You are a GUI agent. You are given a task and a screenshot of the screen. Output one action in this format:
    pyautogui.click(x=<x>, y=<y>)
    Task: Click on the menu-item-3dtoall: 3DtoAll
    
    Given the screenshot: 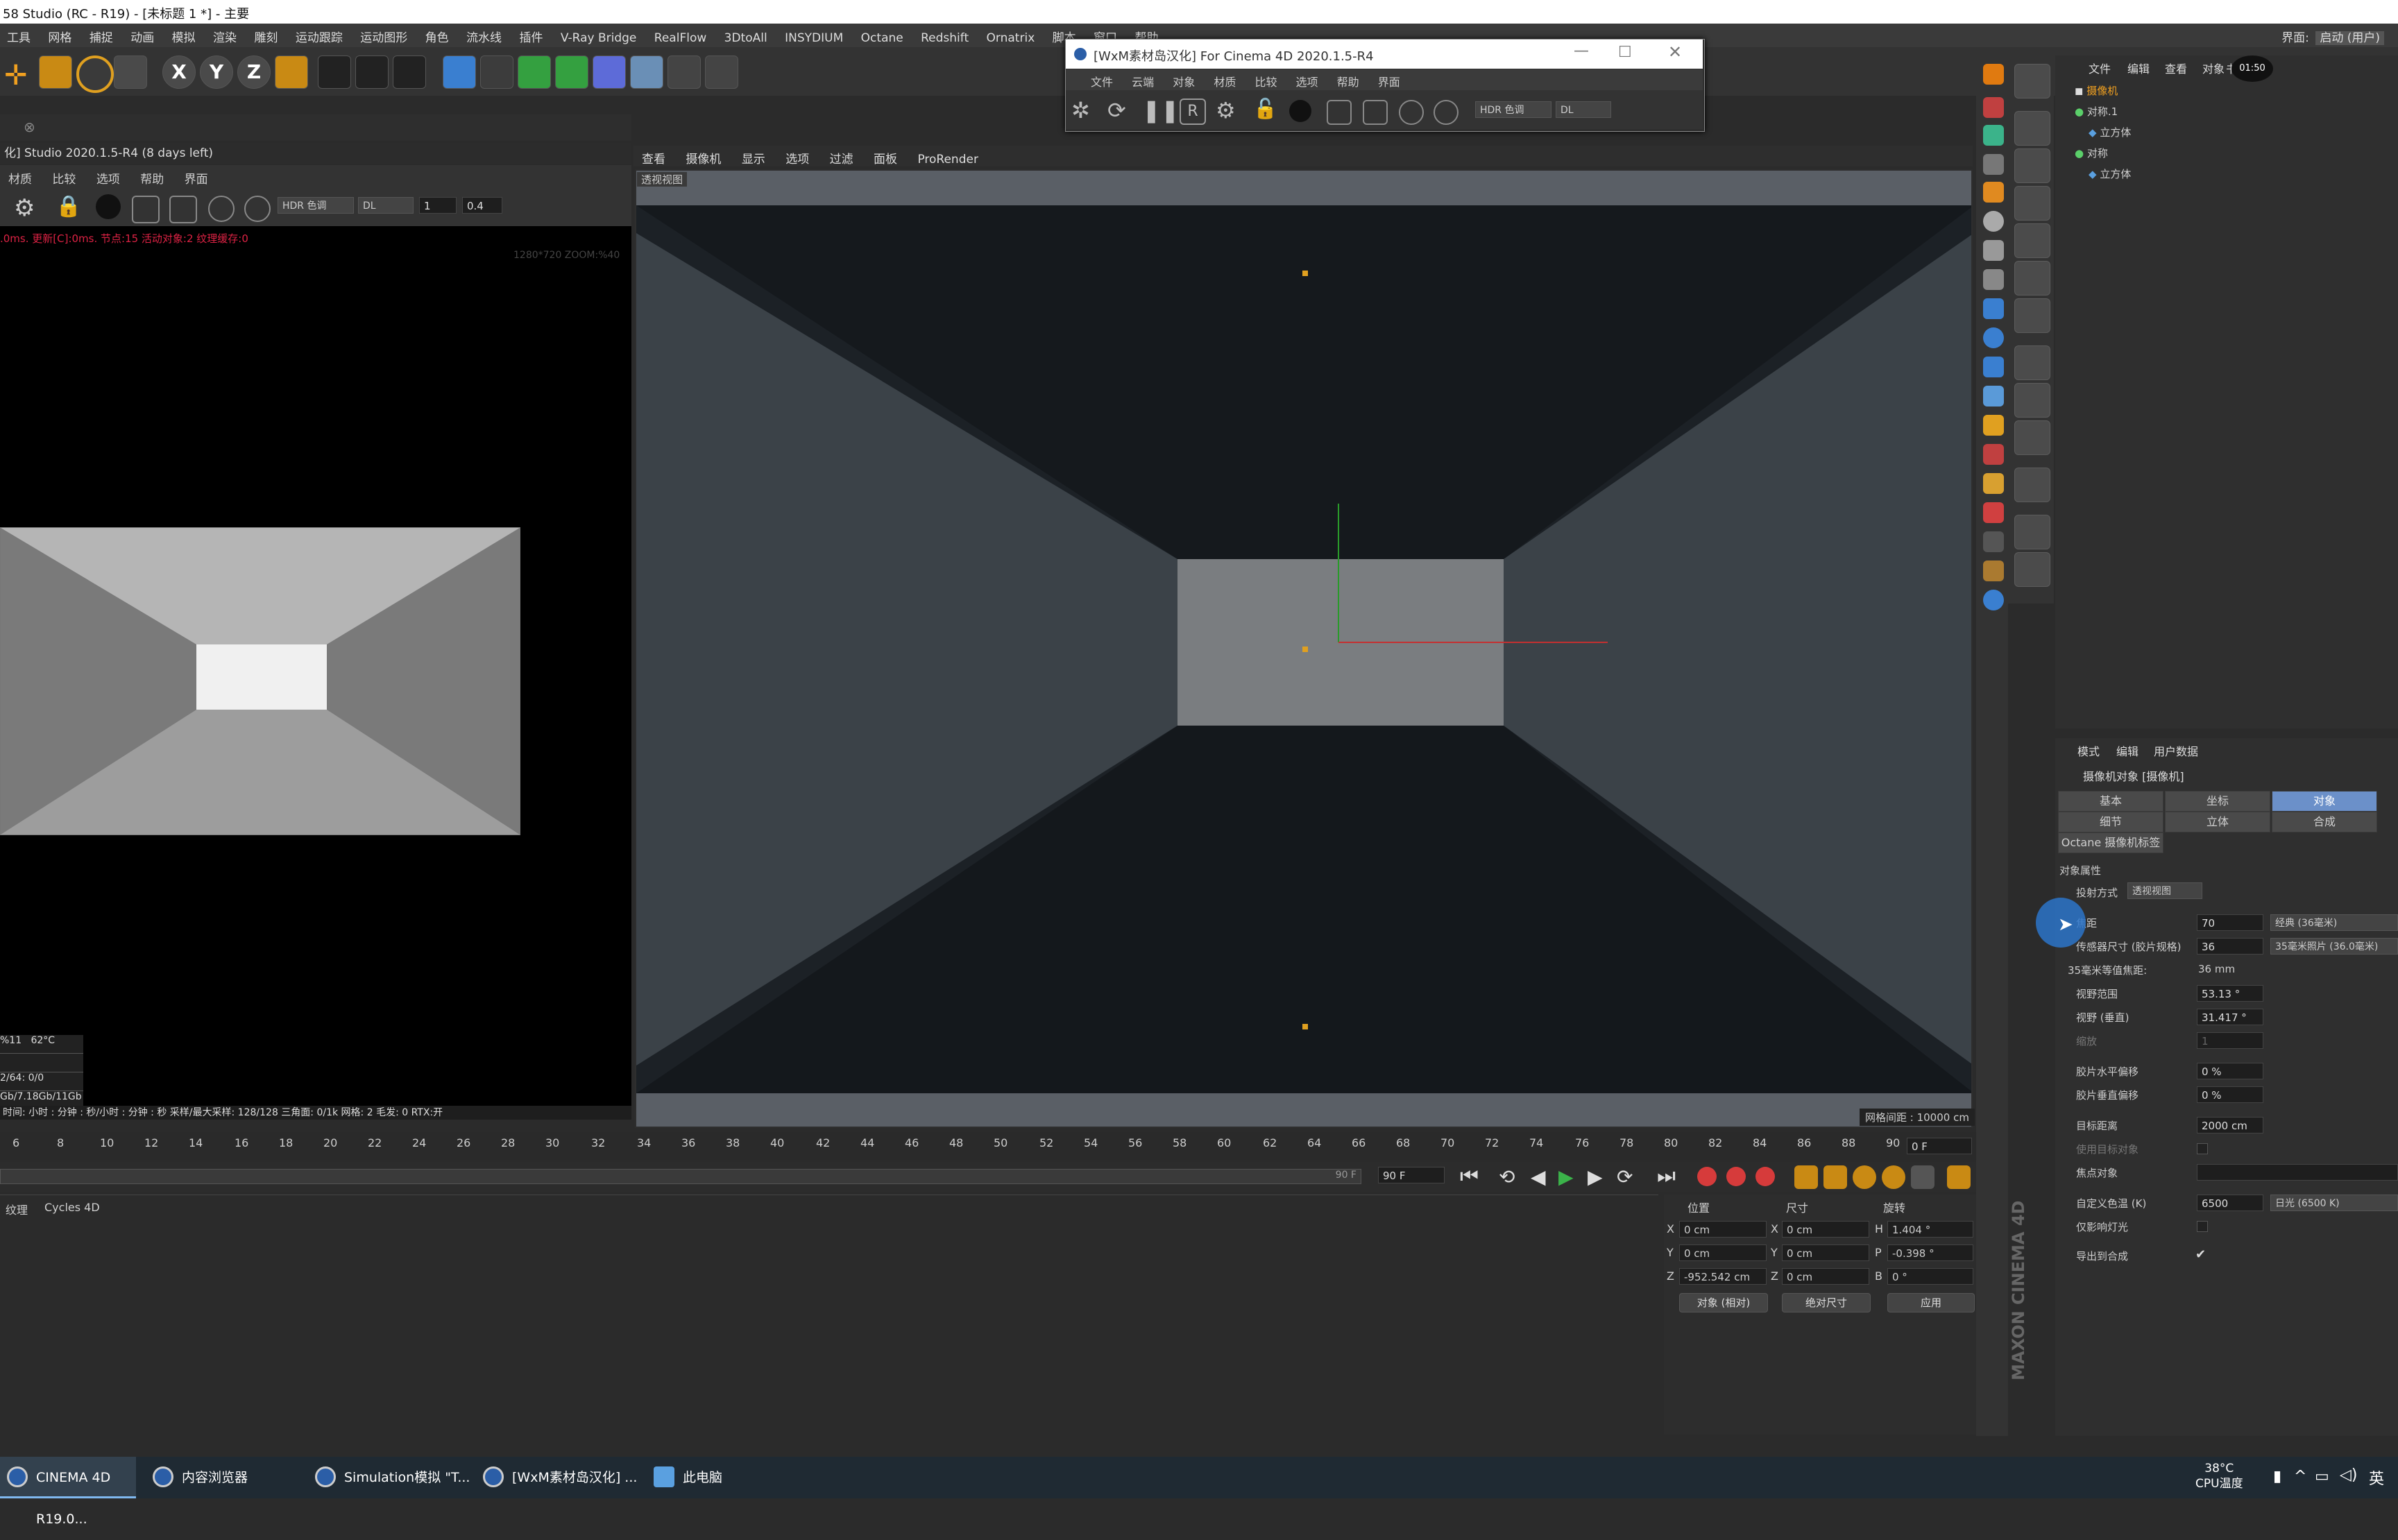 What is the action you would take?
    pyautogui.click(x=745, y=38)
    